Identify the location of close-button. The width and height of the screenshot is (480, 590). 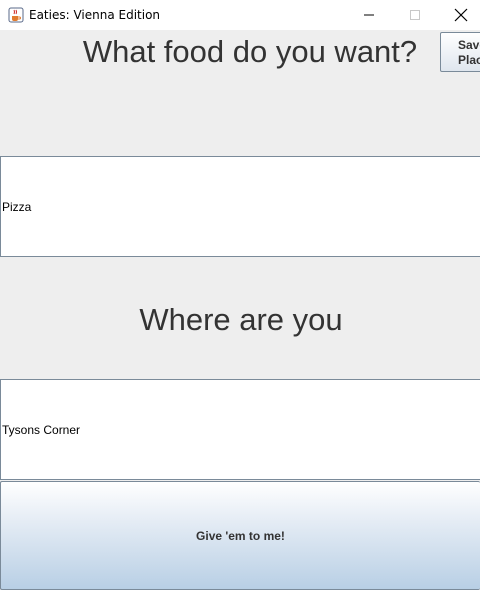
(459, 15).